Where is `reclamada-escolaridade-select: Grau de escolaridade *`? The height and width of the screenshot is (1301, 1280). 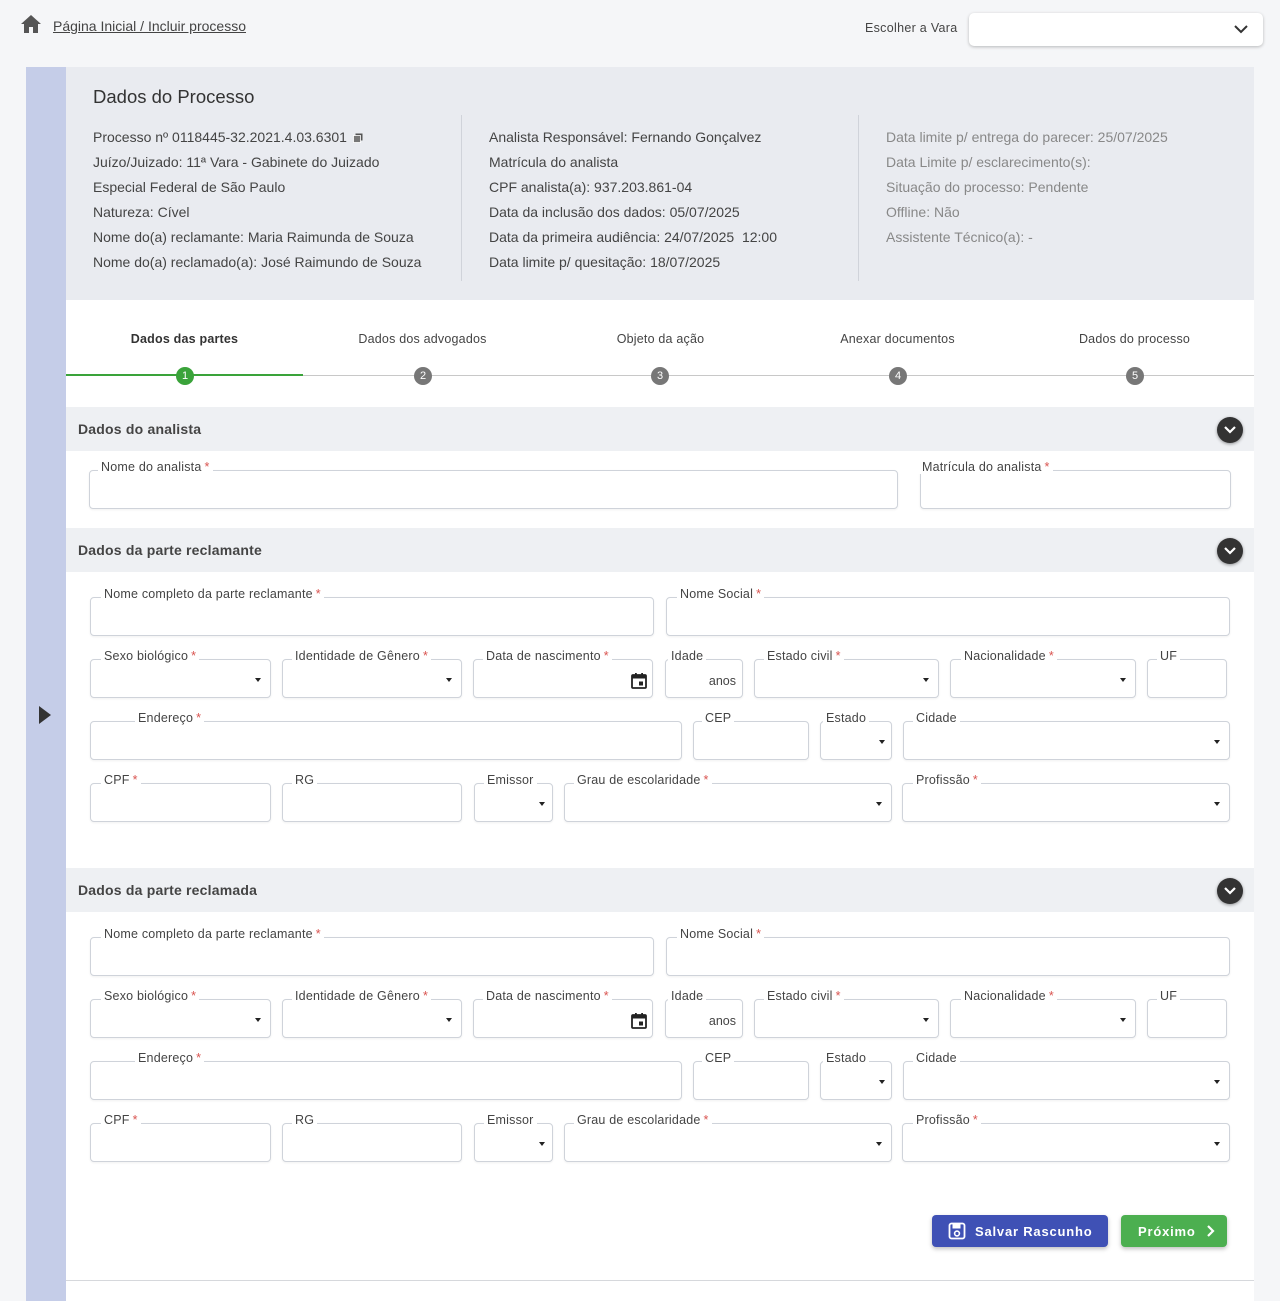 reclamada-escolaridade-select: Grau de escolaridade * is located at coordinates (728, 1137).